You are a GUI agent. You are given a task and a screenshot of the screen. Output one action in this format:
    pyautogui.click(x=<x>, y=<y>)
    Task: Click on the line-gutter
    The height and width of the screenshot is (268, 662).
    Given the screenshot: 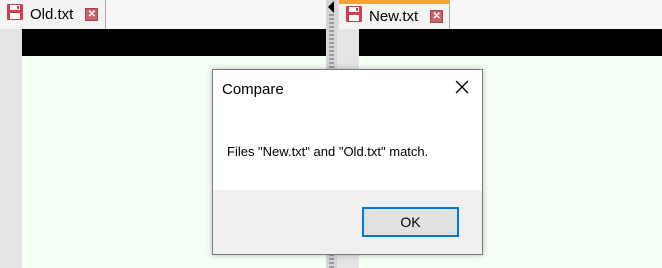 What is the action you would take?
    pyautogui.click(x=11, y=148)
    